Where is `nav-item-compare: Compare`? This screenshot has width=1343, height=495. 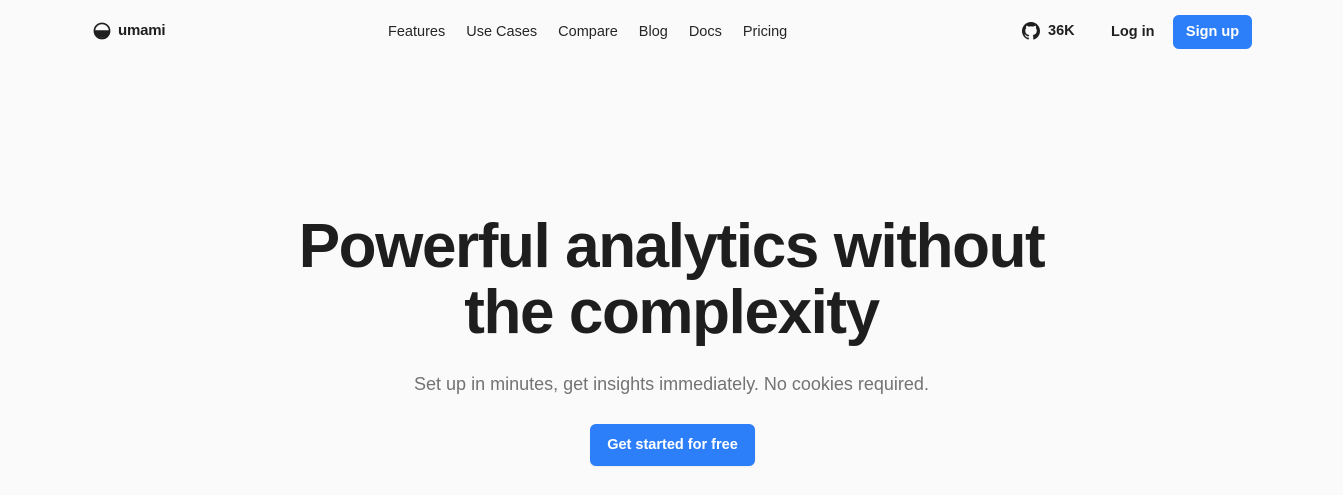
nav-item-compare: Compare is located at coordinates (588, 32).